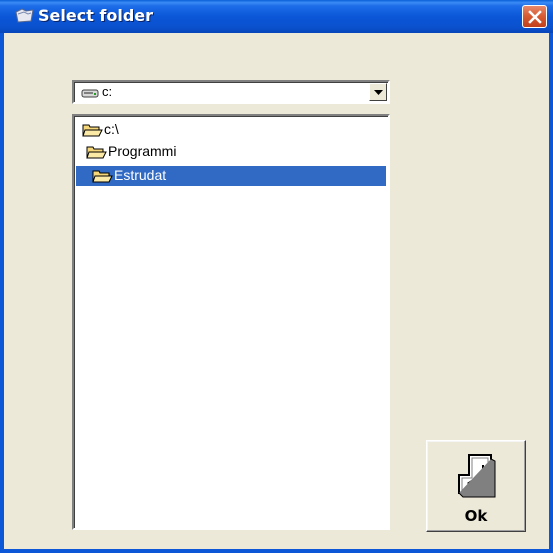  I want to click on drive-select-dropdown-button, so click(378, 92).